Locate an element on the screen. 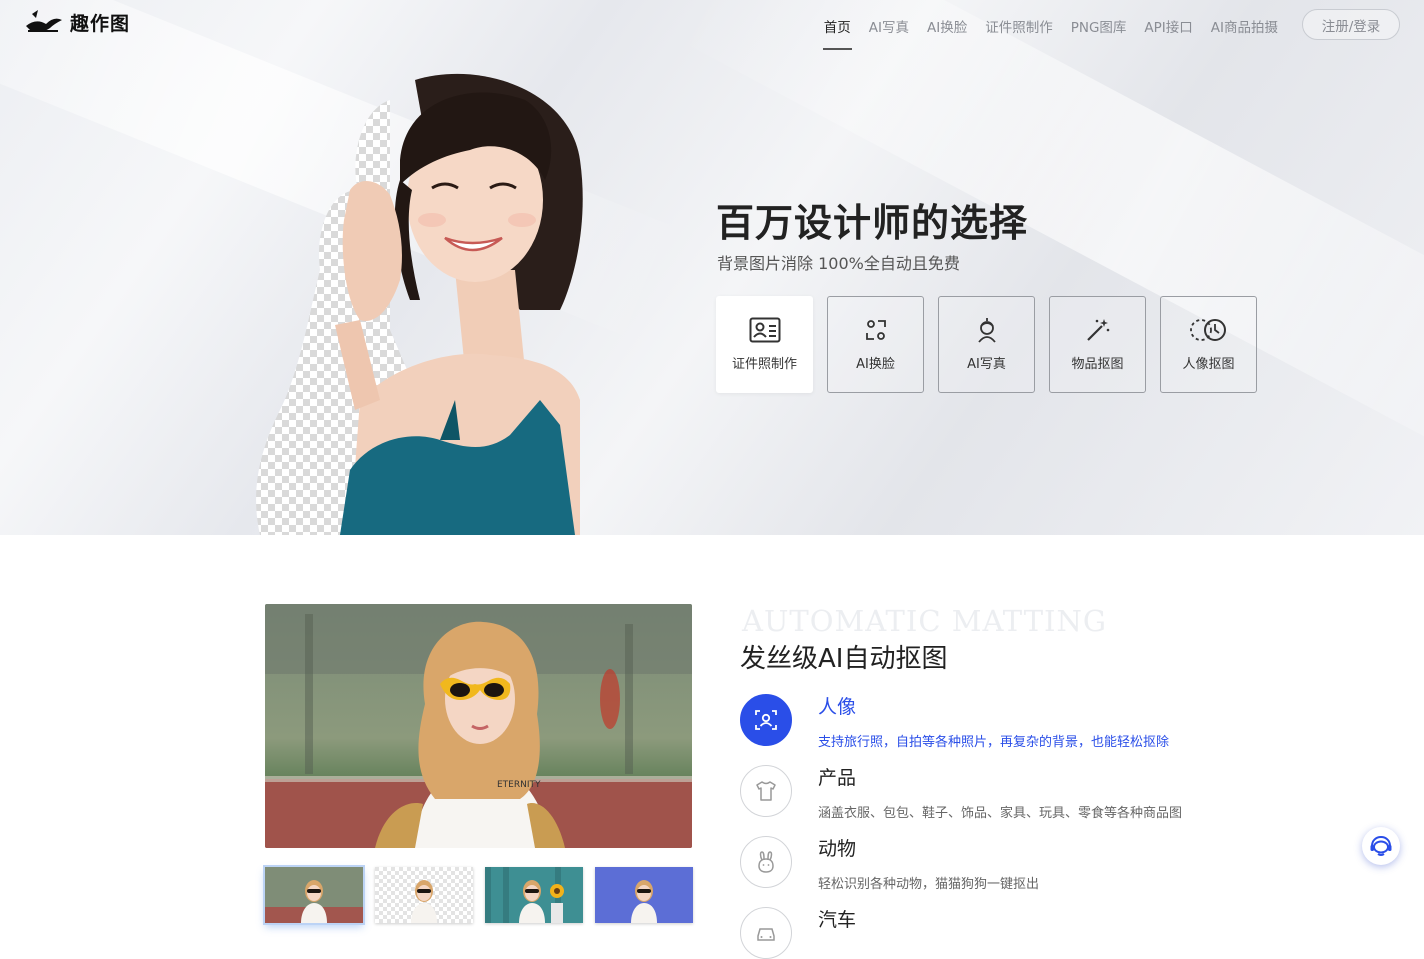 Image resolution: width=1424 pixels, height=959 pixels. tool-shortcuts: 证件照制作 AI换脸 AI写真 物品抠图 人像抠图 is located at coordinates (986, 344).